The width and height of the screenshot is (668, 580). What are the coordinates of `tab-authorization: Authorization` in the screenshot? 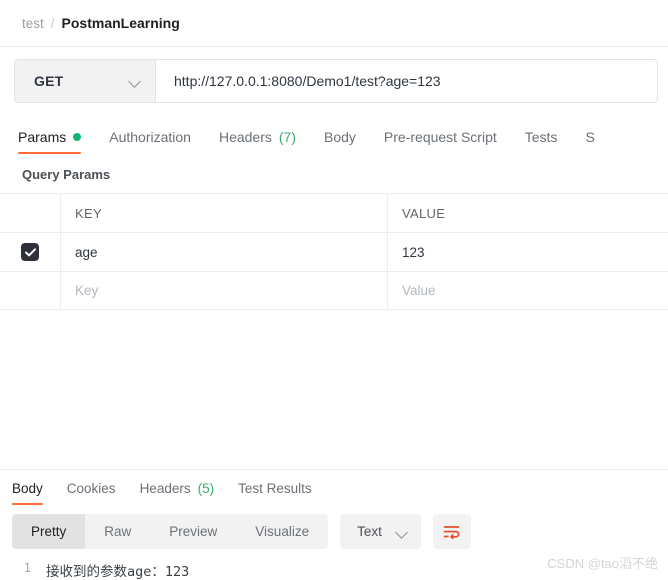 It's located at (150, 141).